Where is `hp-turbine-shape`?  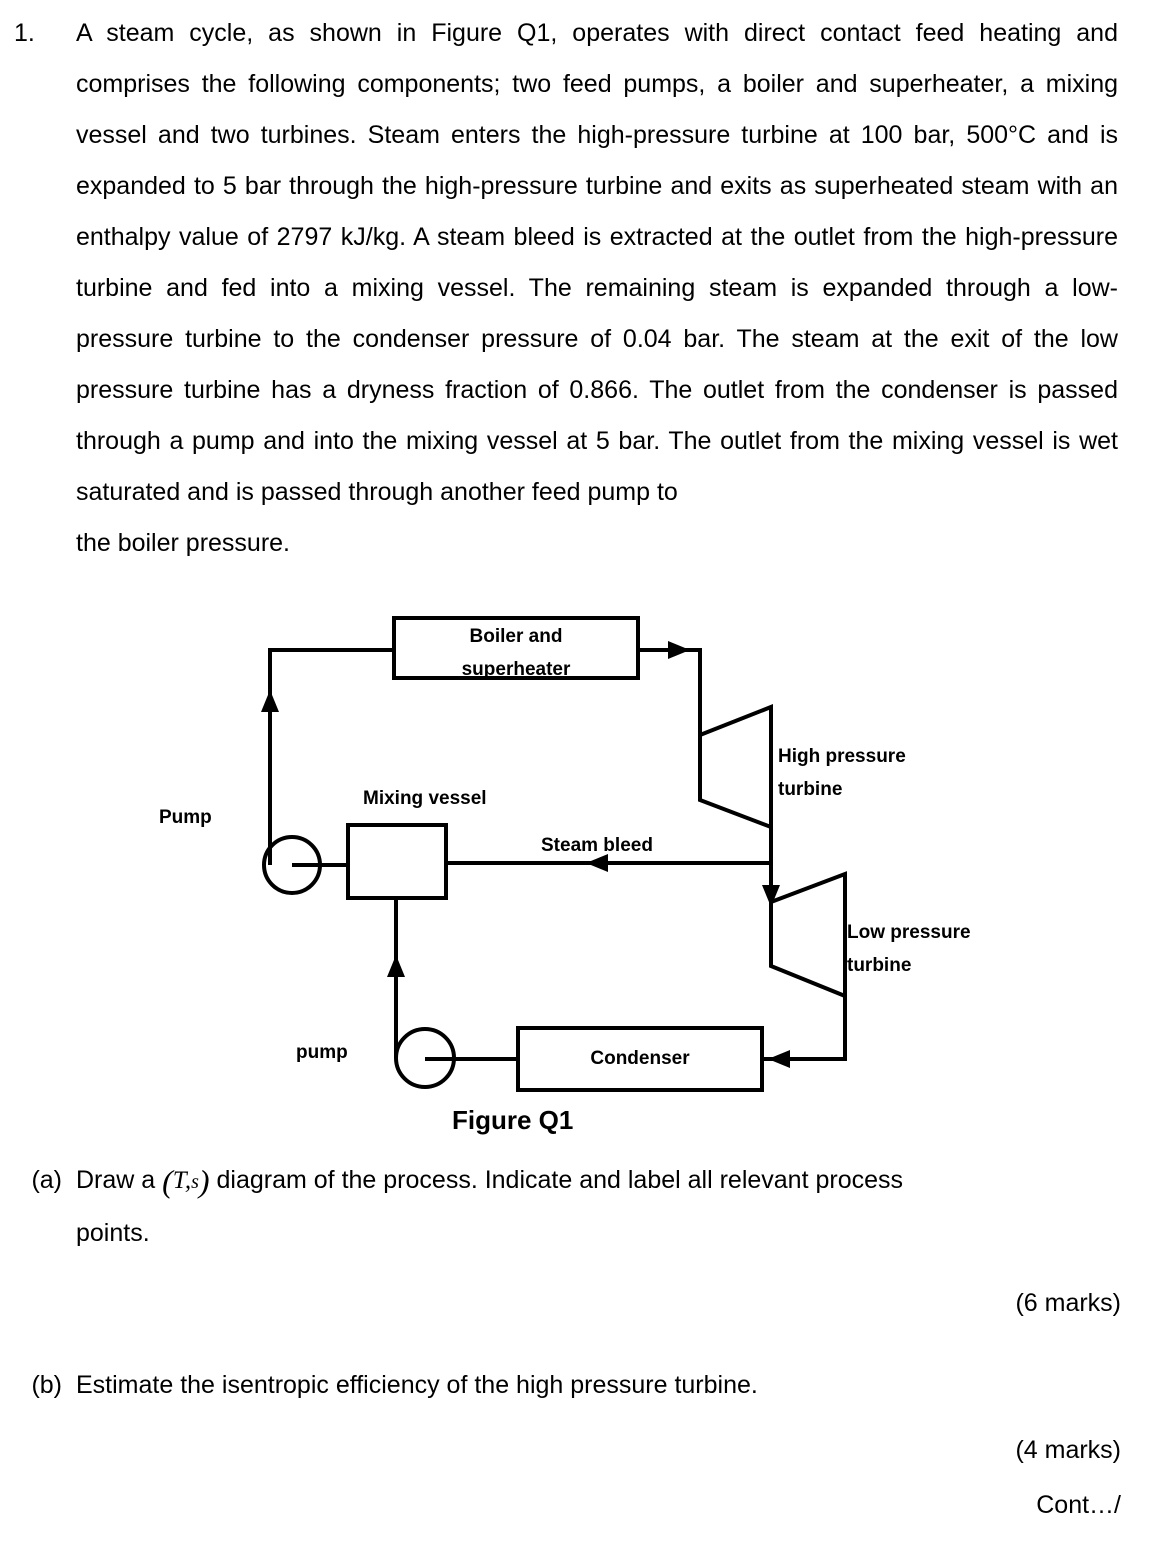
hp-turbine-shape is located at coordinates (735, 767).